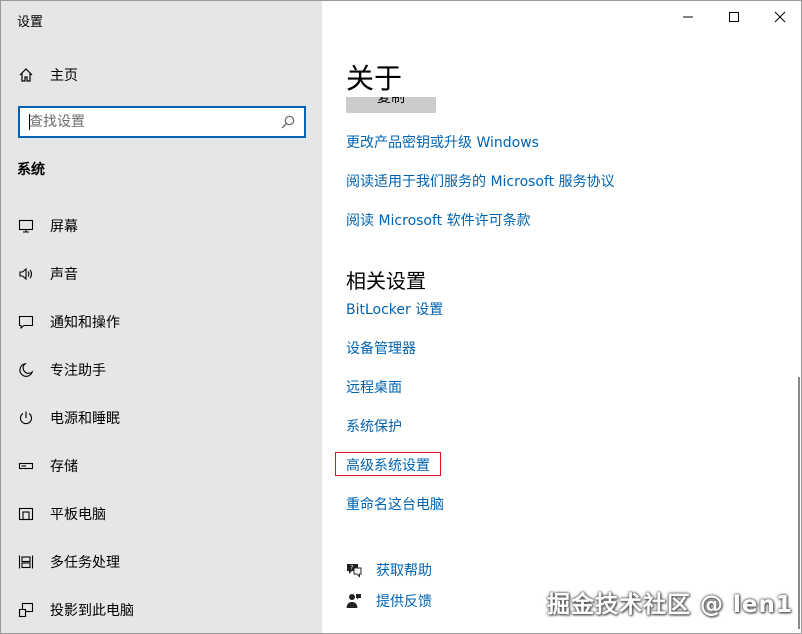 This screenshot has width=802, height=634. What do you see at coordinates (31, 170) in the screenshot?
I see `section-title-system: 系统` at bounding box center [31, 170].